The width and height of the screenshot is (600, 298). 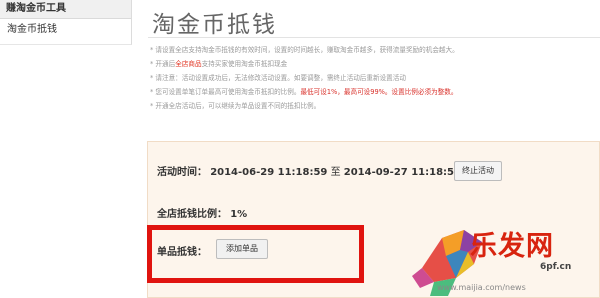 I want to click on watermark-domain: 6pf.cn, so click(x=556, y=267).